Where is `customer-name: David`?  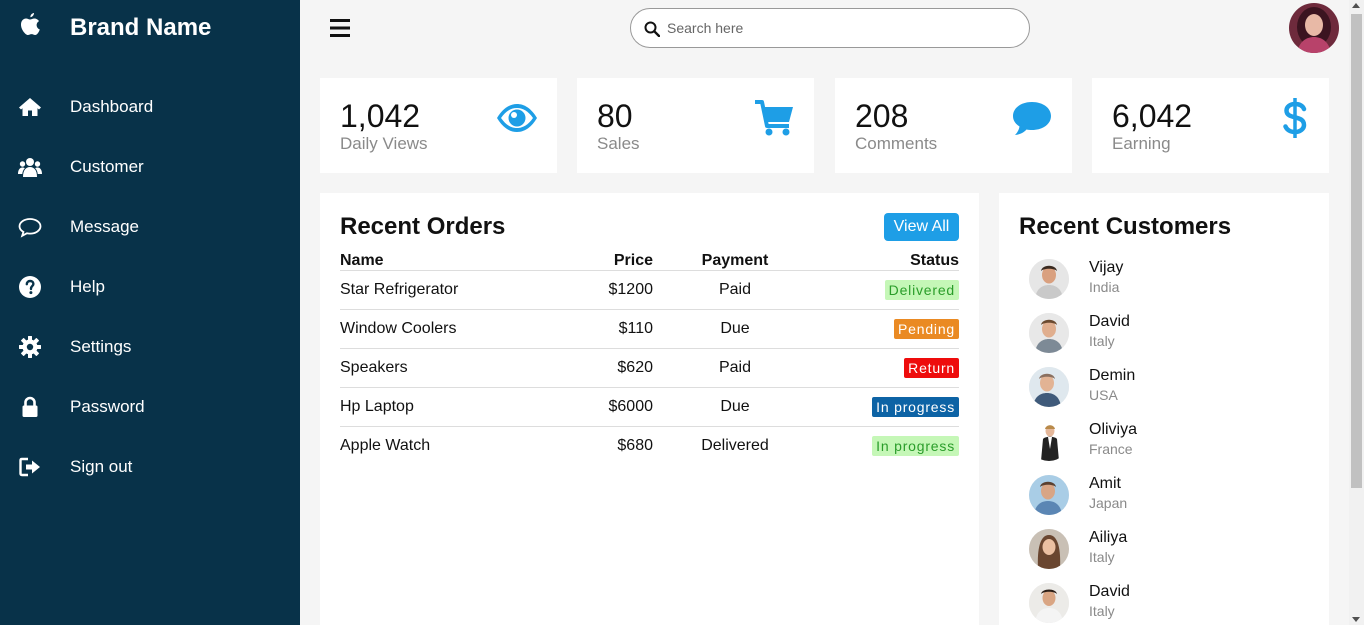 customer-name: David is located at coordinates (1109, 321).